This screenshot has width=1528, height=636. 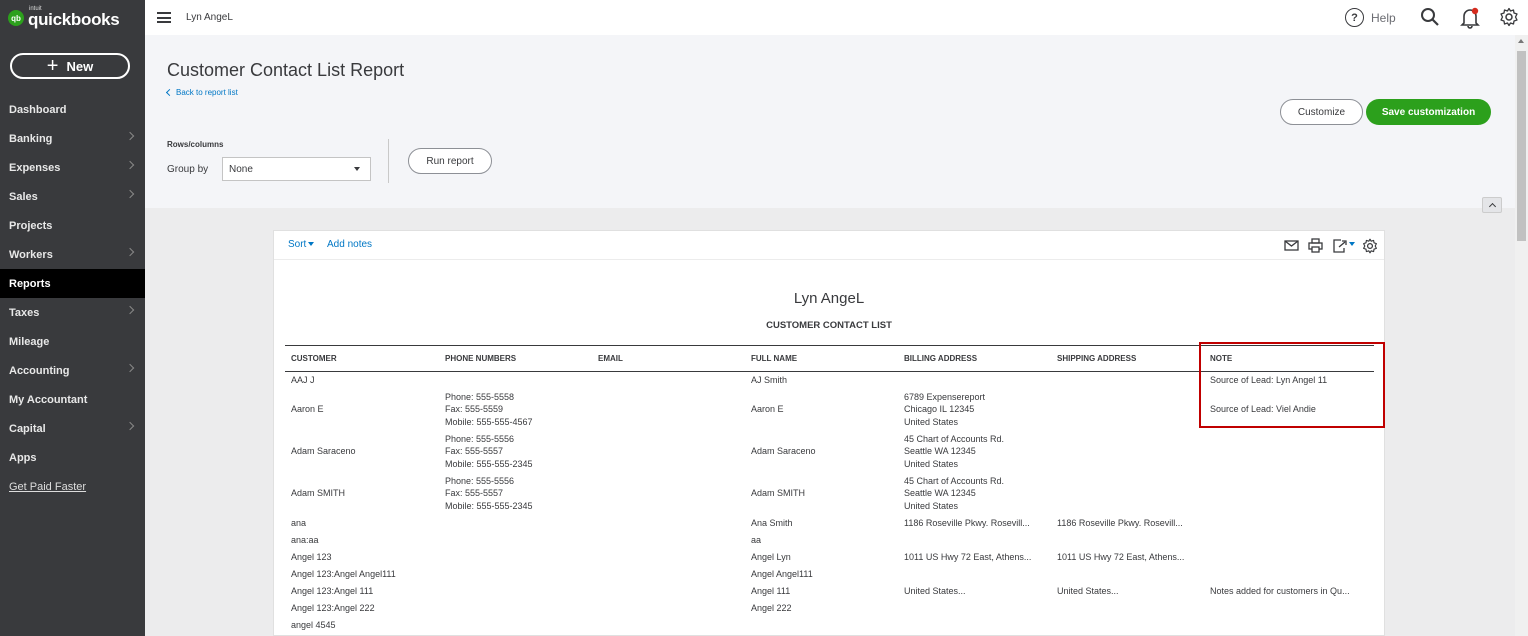 I want to click on new-button: + New, so click(x=70, y=66).